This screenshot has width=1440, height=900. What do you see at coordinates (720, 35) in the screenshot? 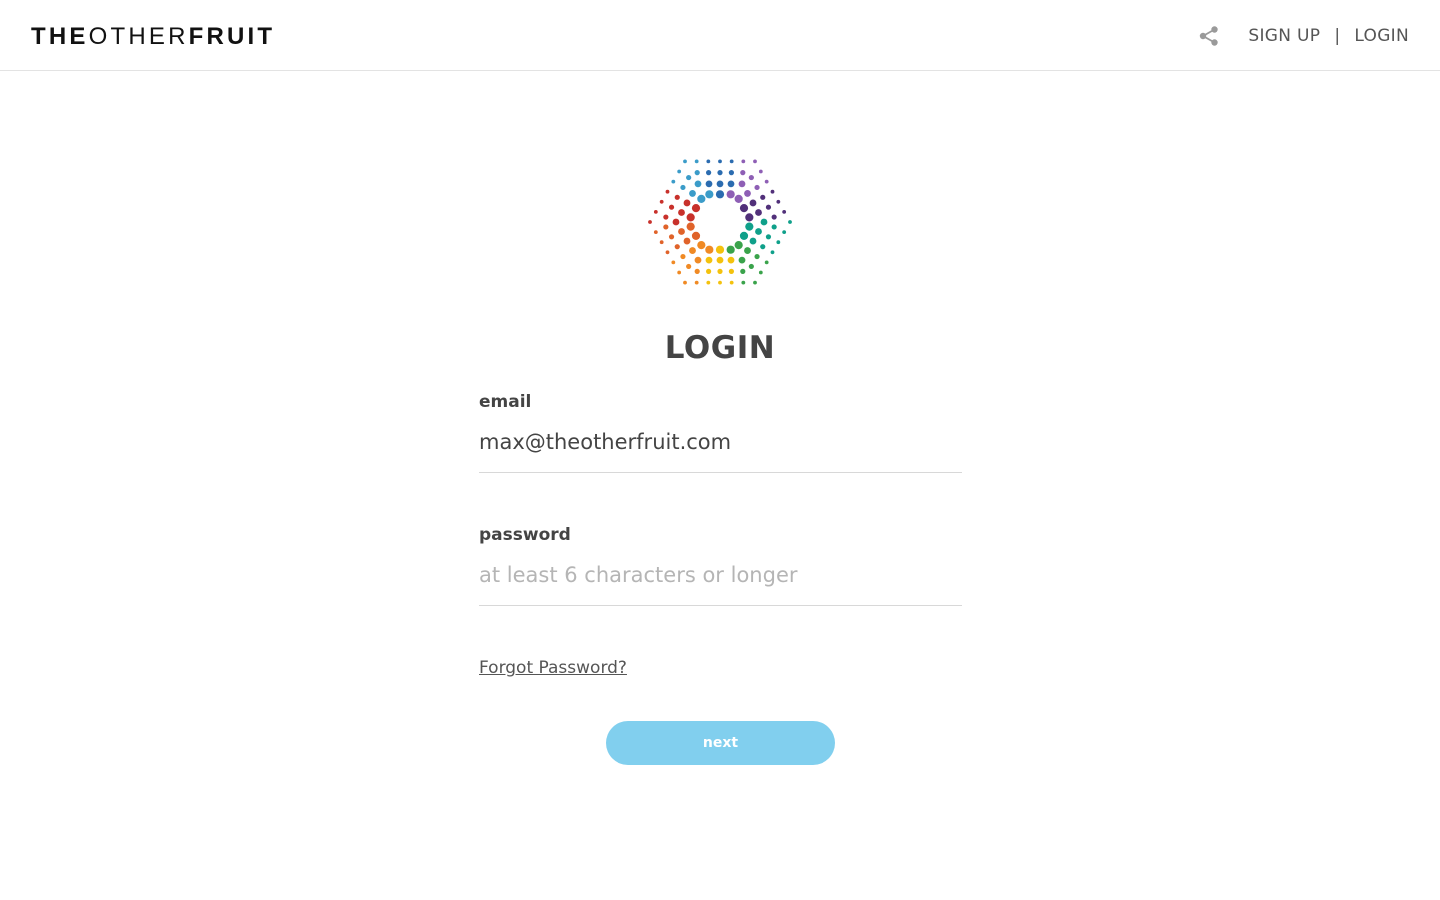
I see `top-navigation-bar: THEOTHERFRUIT SIGN UP | LOGIN` at bounding box center [720, 35].